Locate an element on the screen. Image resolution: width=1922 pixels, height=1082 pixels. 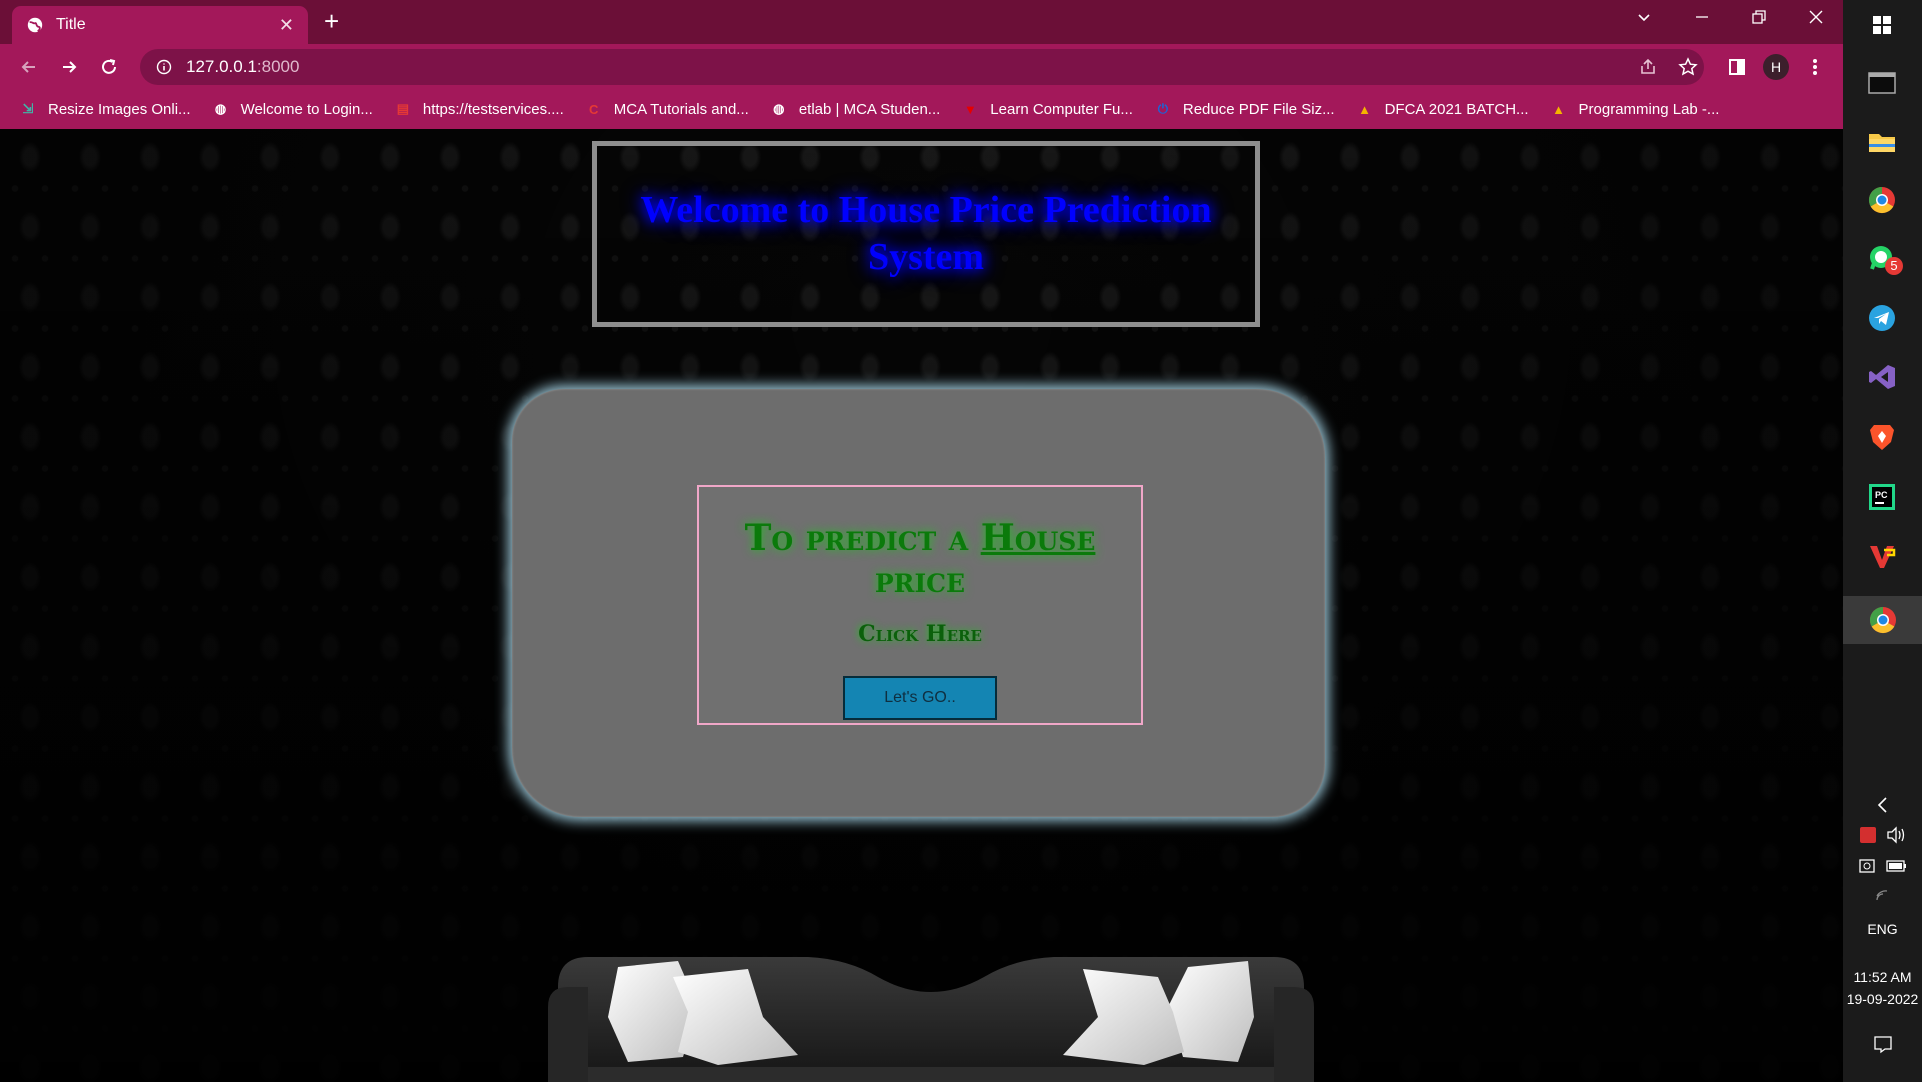
pycharm-icon: PC is located at coordinates (1882, 497).